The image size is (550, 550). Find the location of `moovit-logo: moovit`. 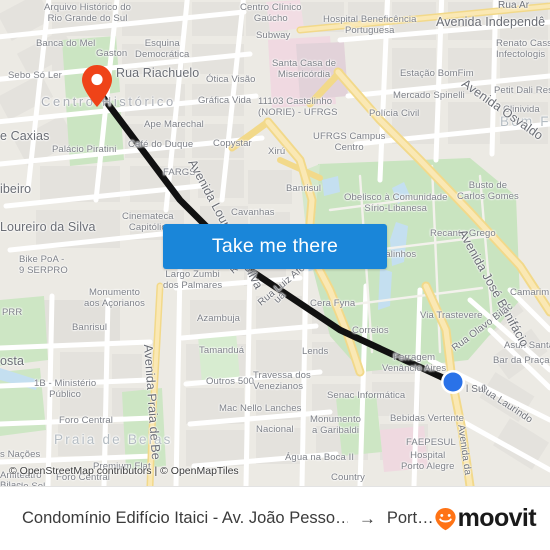

moovit-logo: moovit is located at coordinates (485, 518).